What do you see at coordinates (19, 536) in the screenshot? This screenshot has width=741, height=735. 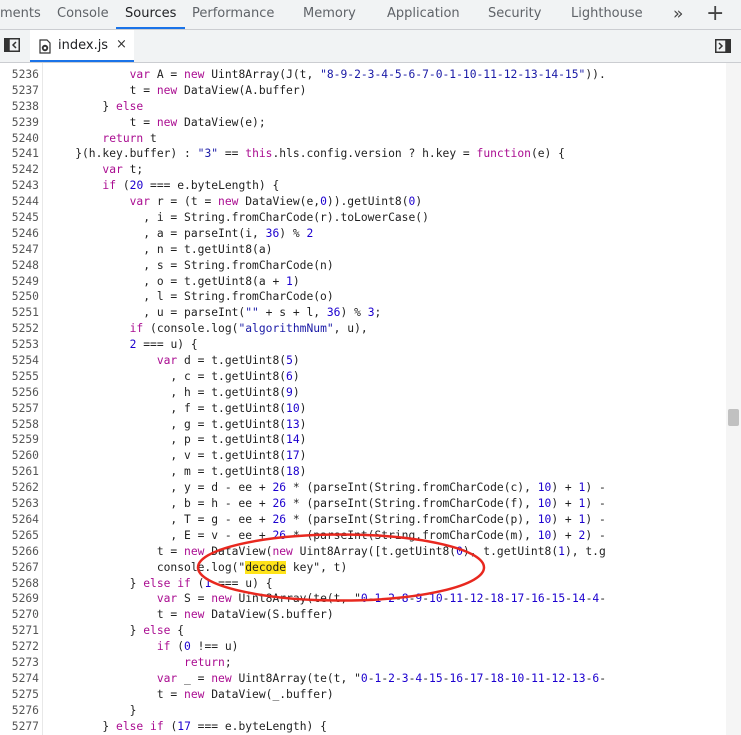 I see `line-number: 5265` at bounding box center [19, 536].